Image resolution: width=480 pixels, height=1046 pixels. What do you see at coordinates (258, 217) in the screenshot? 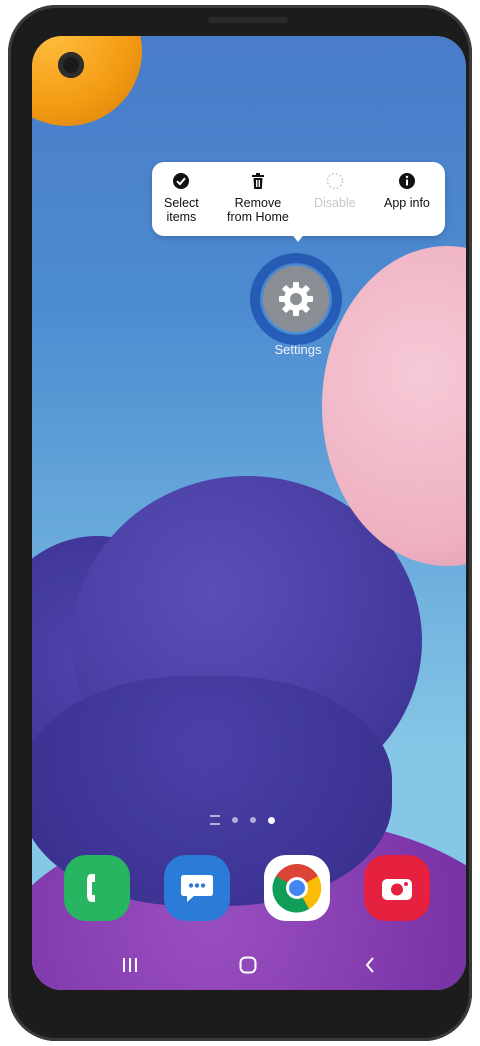
I see `menu-item-label: from Home` at bounding box center [258, 217].